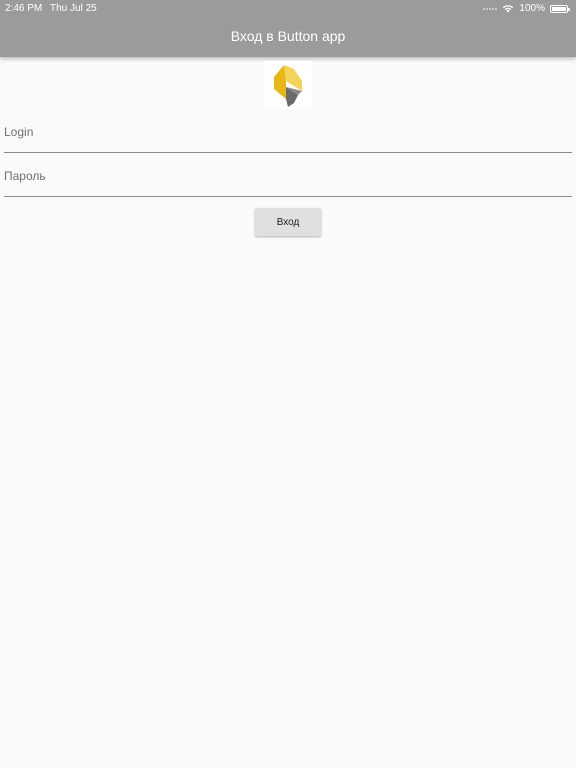 This screenshot has width=576, height=768. I want to click on password-field, so click(288, 176).